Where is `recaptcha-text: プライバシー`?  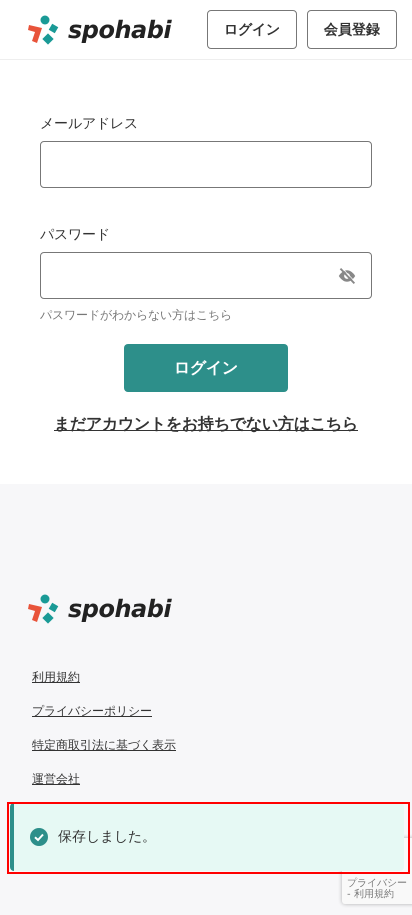
recaptcha-text: プライバシー is located at coordinates (377, 883).